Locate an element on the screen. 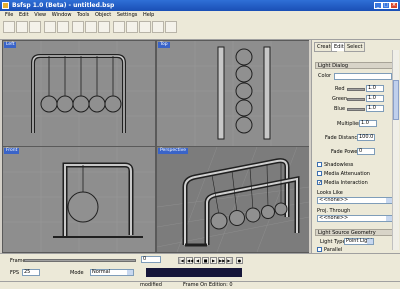 This screenshot has width=400, height=289. next-frame-button: ▶▶ is located at coordinates (221, 260).